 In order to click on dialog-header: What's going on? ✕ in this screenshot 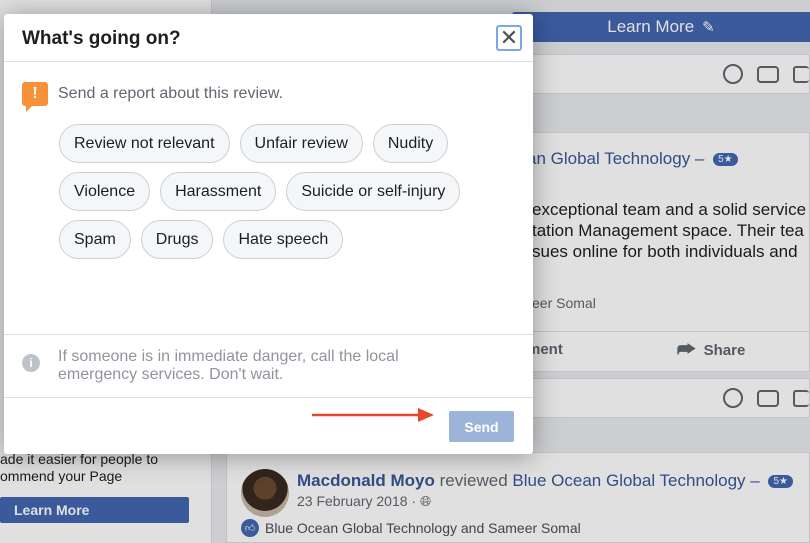, I will do `click(268, 38)`.